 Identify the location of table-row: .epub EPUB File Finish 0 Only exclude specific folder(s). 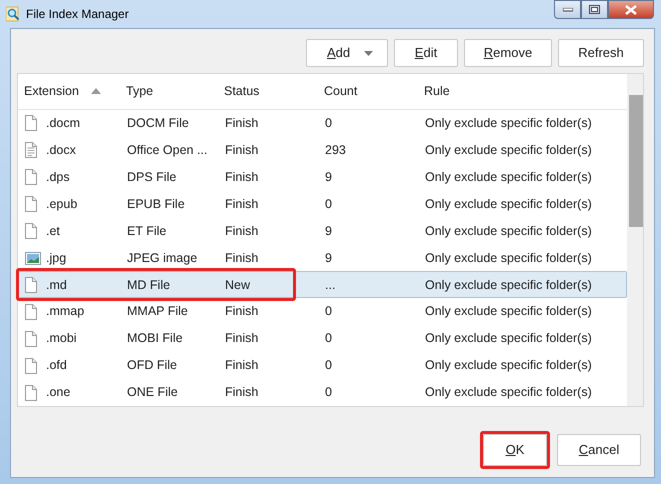
(322, 204).